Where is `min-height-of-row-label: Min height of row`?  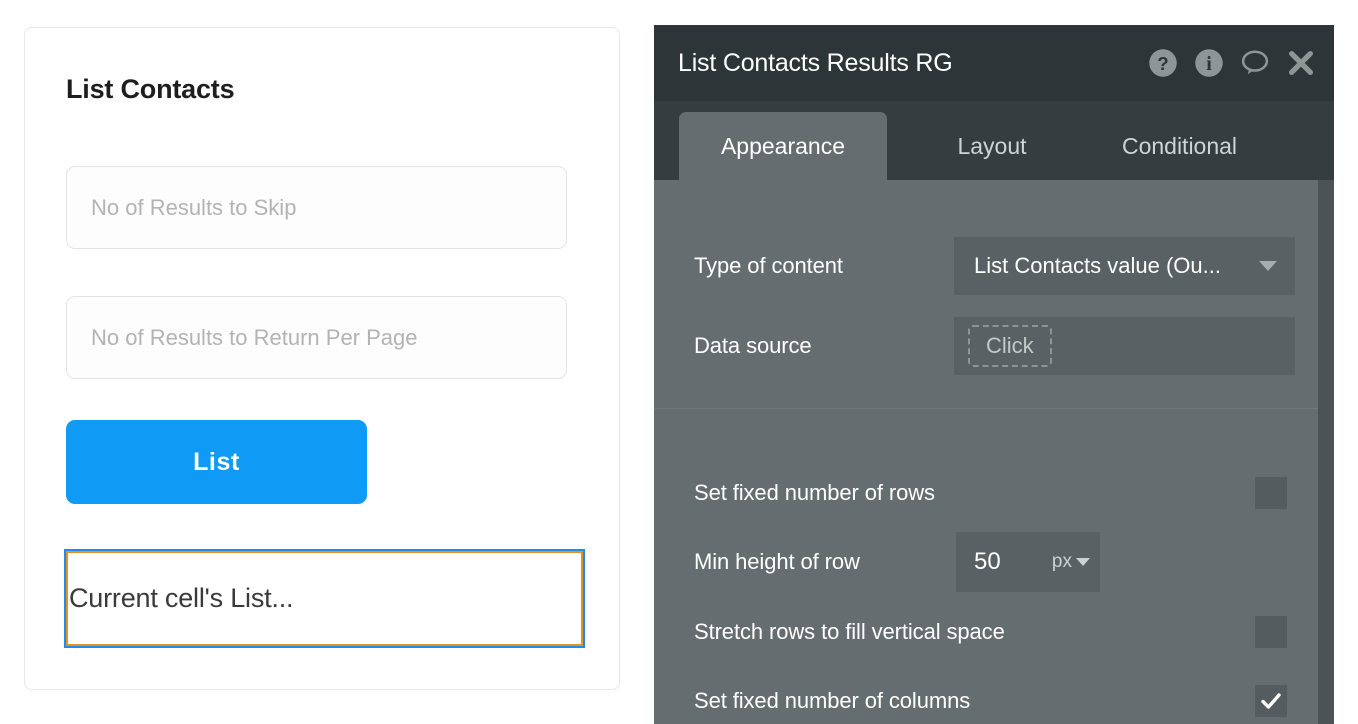
min-height-of-row-label: Min height of row is located at coordinates (777, 561).